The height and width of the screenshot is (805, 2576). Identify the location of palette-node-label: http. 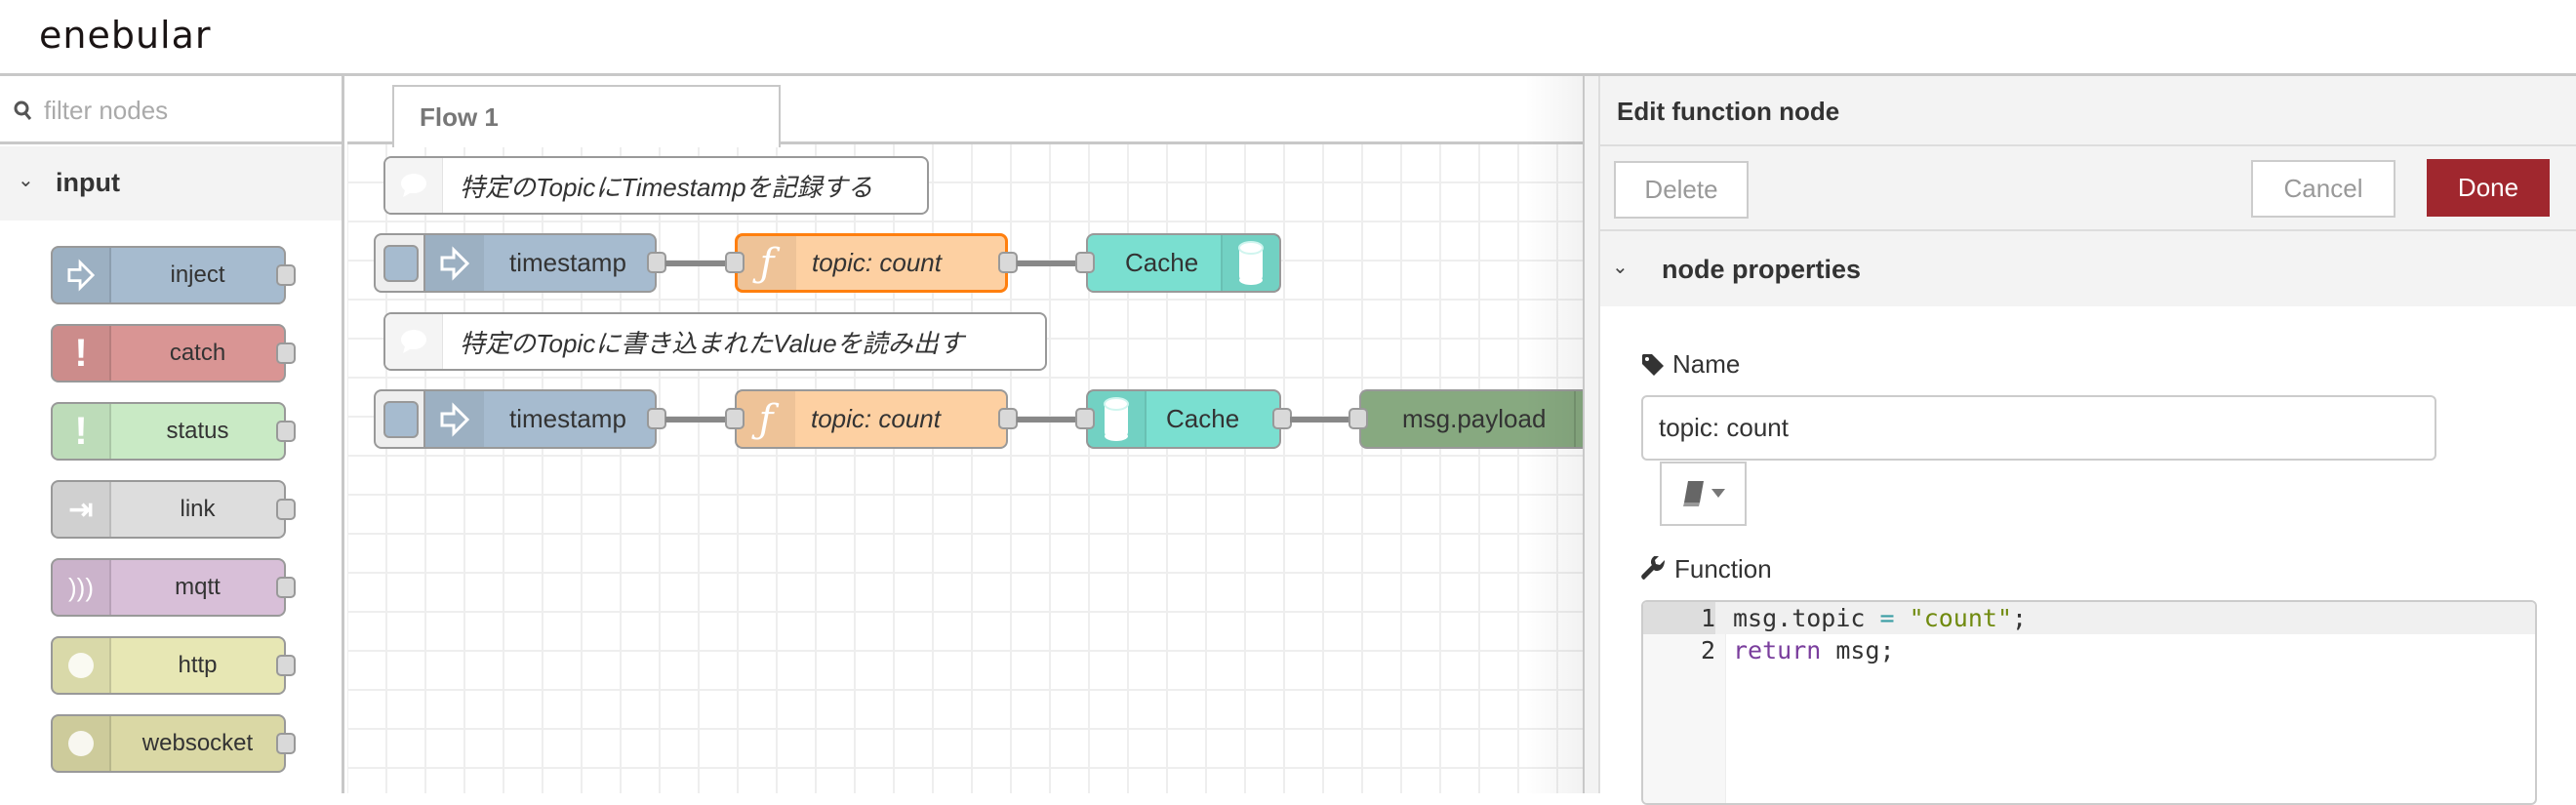
(198, 665).